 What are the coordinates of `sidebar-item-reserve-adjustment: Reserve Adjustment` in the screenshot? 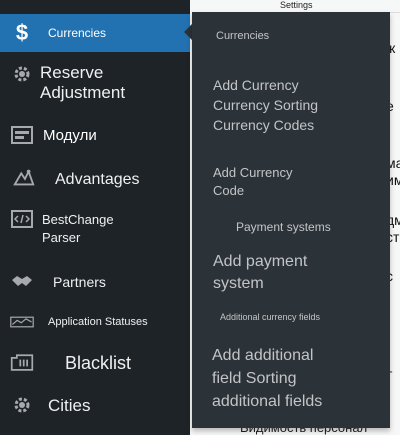 It's located at (95, 85).